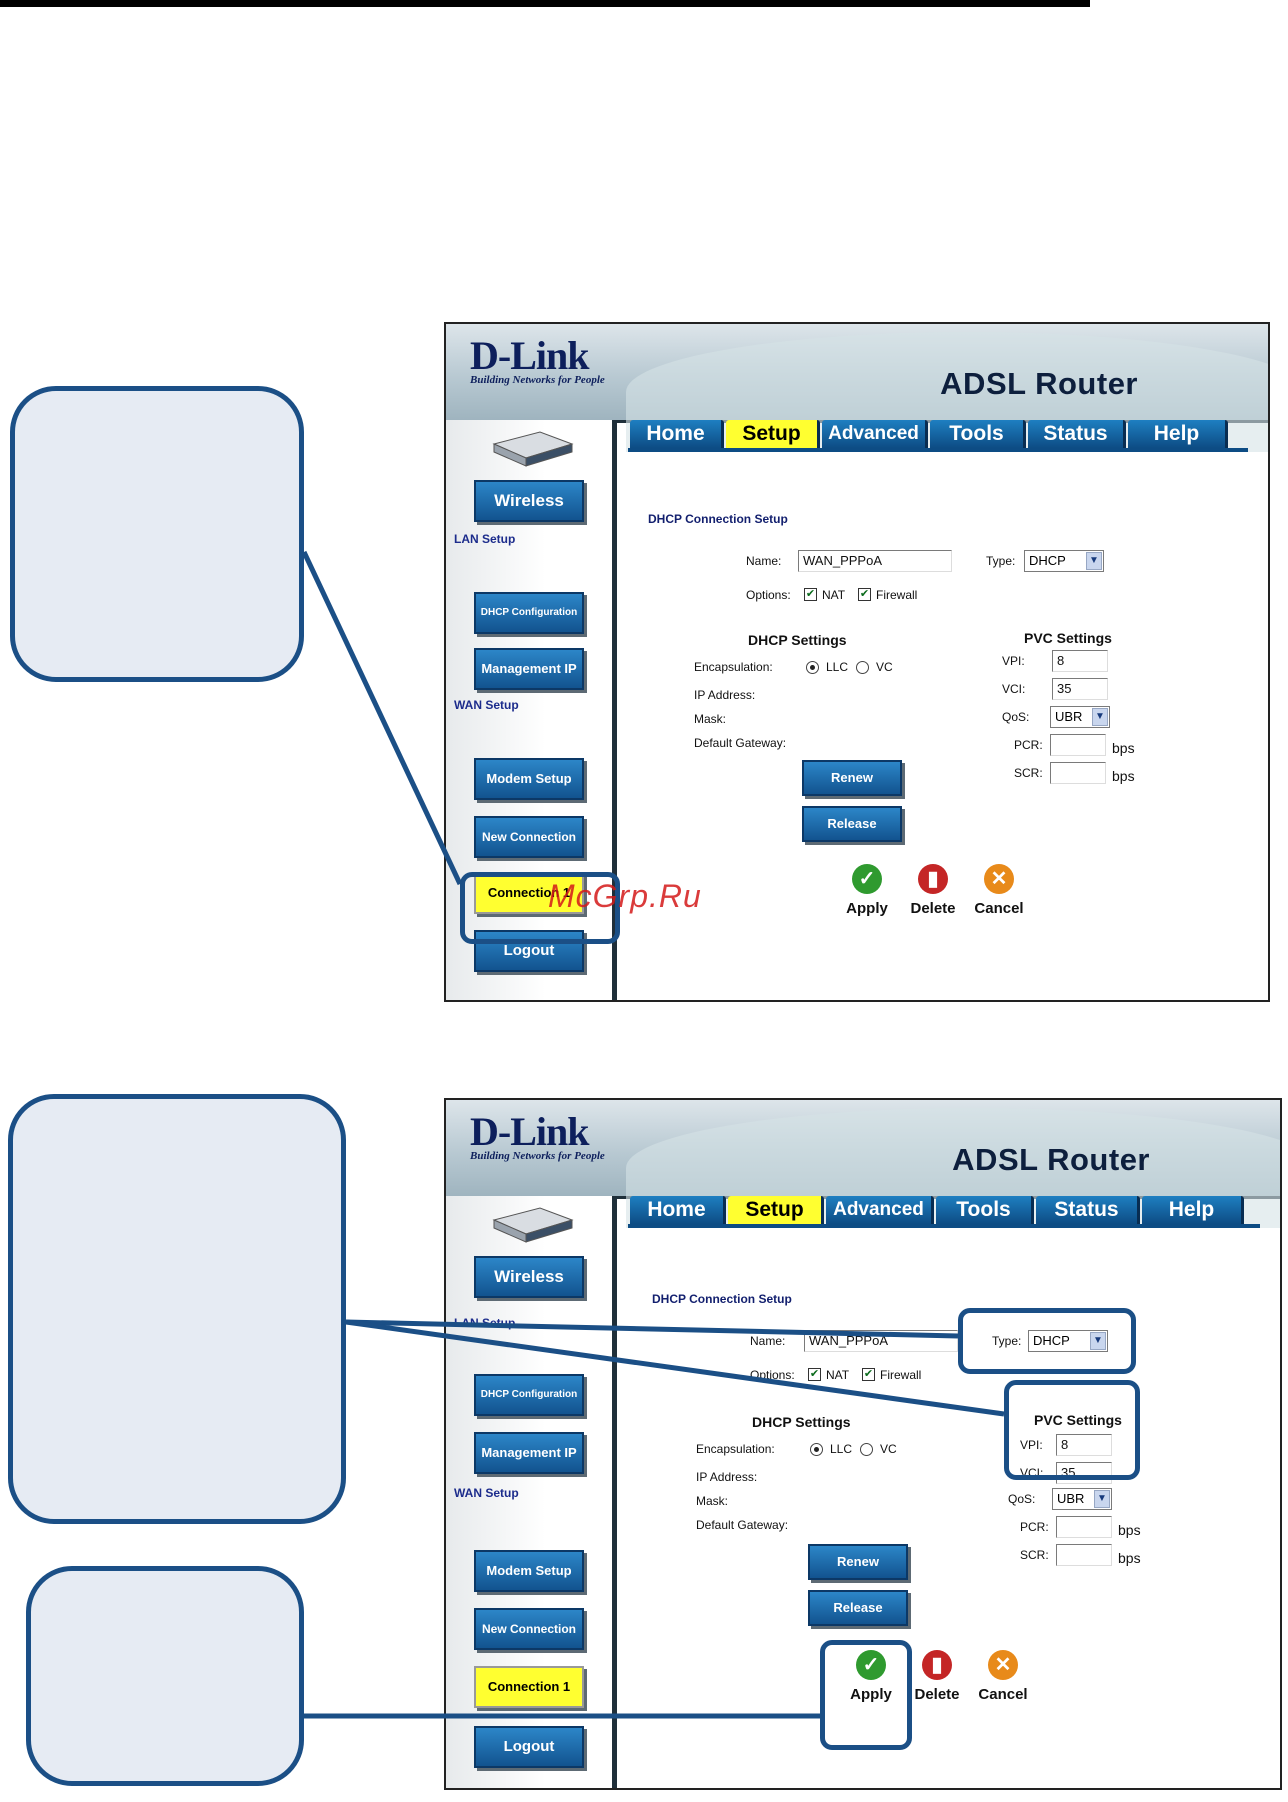 The image size is (1288, 1802). What do you see at coordinates (718, 519) in the screenshot?
I see `page-title: DHCP Connection Setup` at bounding box center [718, 519].